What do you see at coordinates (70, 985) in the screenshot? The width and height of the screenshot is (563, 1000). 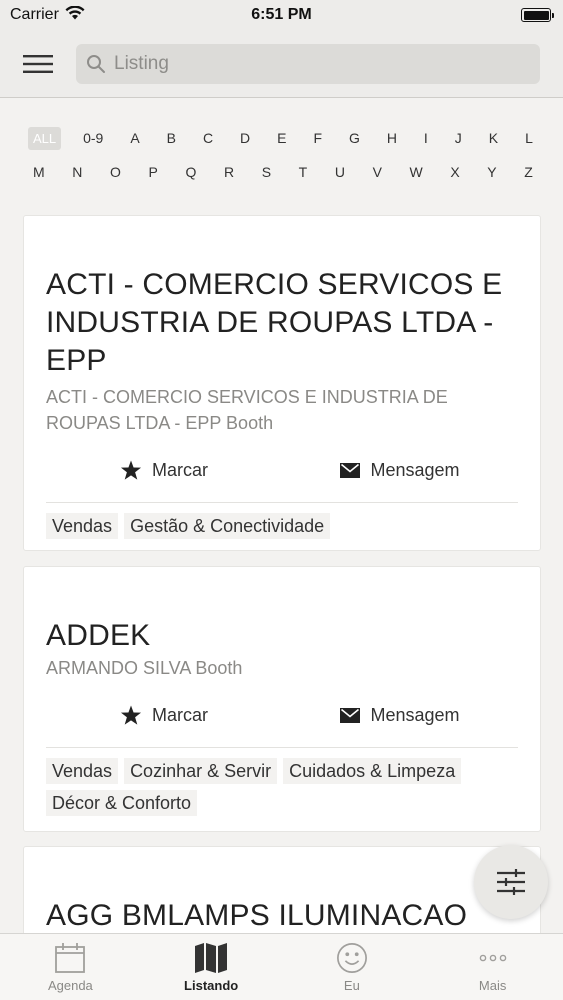 I see `tab-label: Agenda` at bounding box center [70, 985].